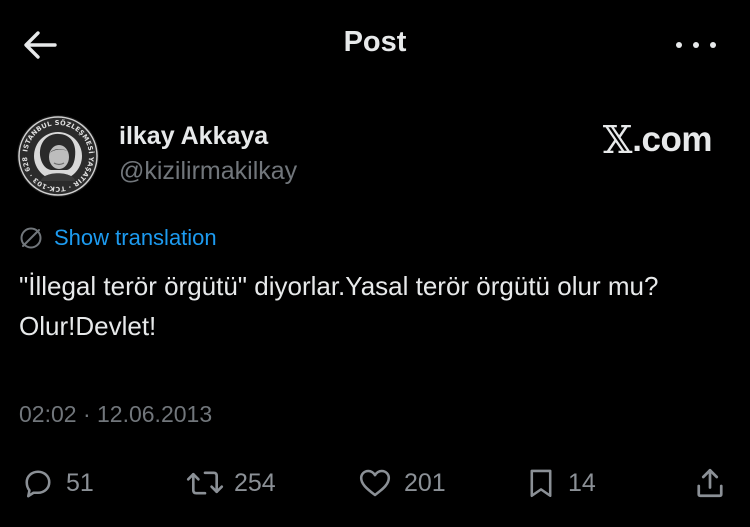 Image resolution: width=750 pixels, height=527 pixels. Describe the element at coordinates (80, 482) in the screenshot. I see `reply-count: 51` at that location.